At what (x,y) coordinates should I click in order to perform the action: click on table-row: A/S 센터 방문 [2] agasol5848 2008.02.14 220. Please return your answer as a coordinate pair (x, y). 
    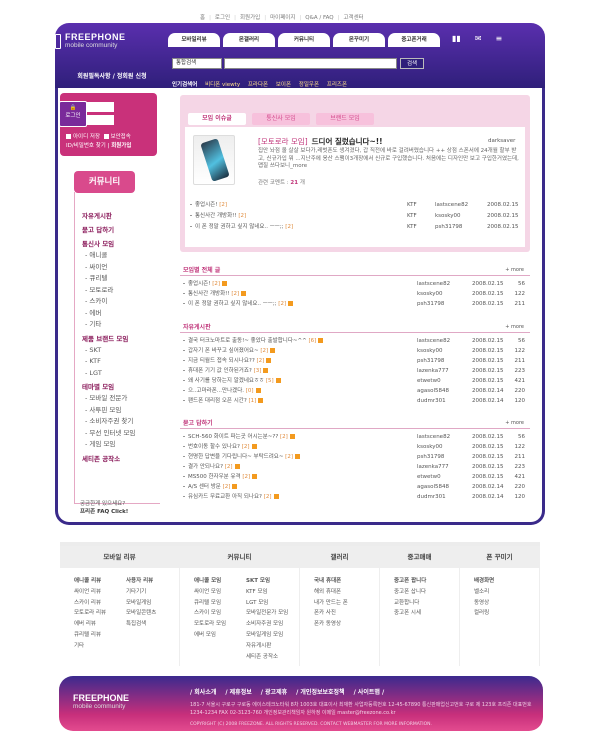
    Looking at the image, I should click on (355, 487).